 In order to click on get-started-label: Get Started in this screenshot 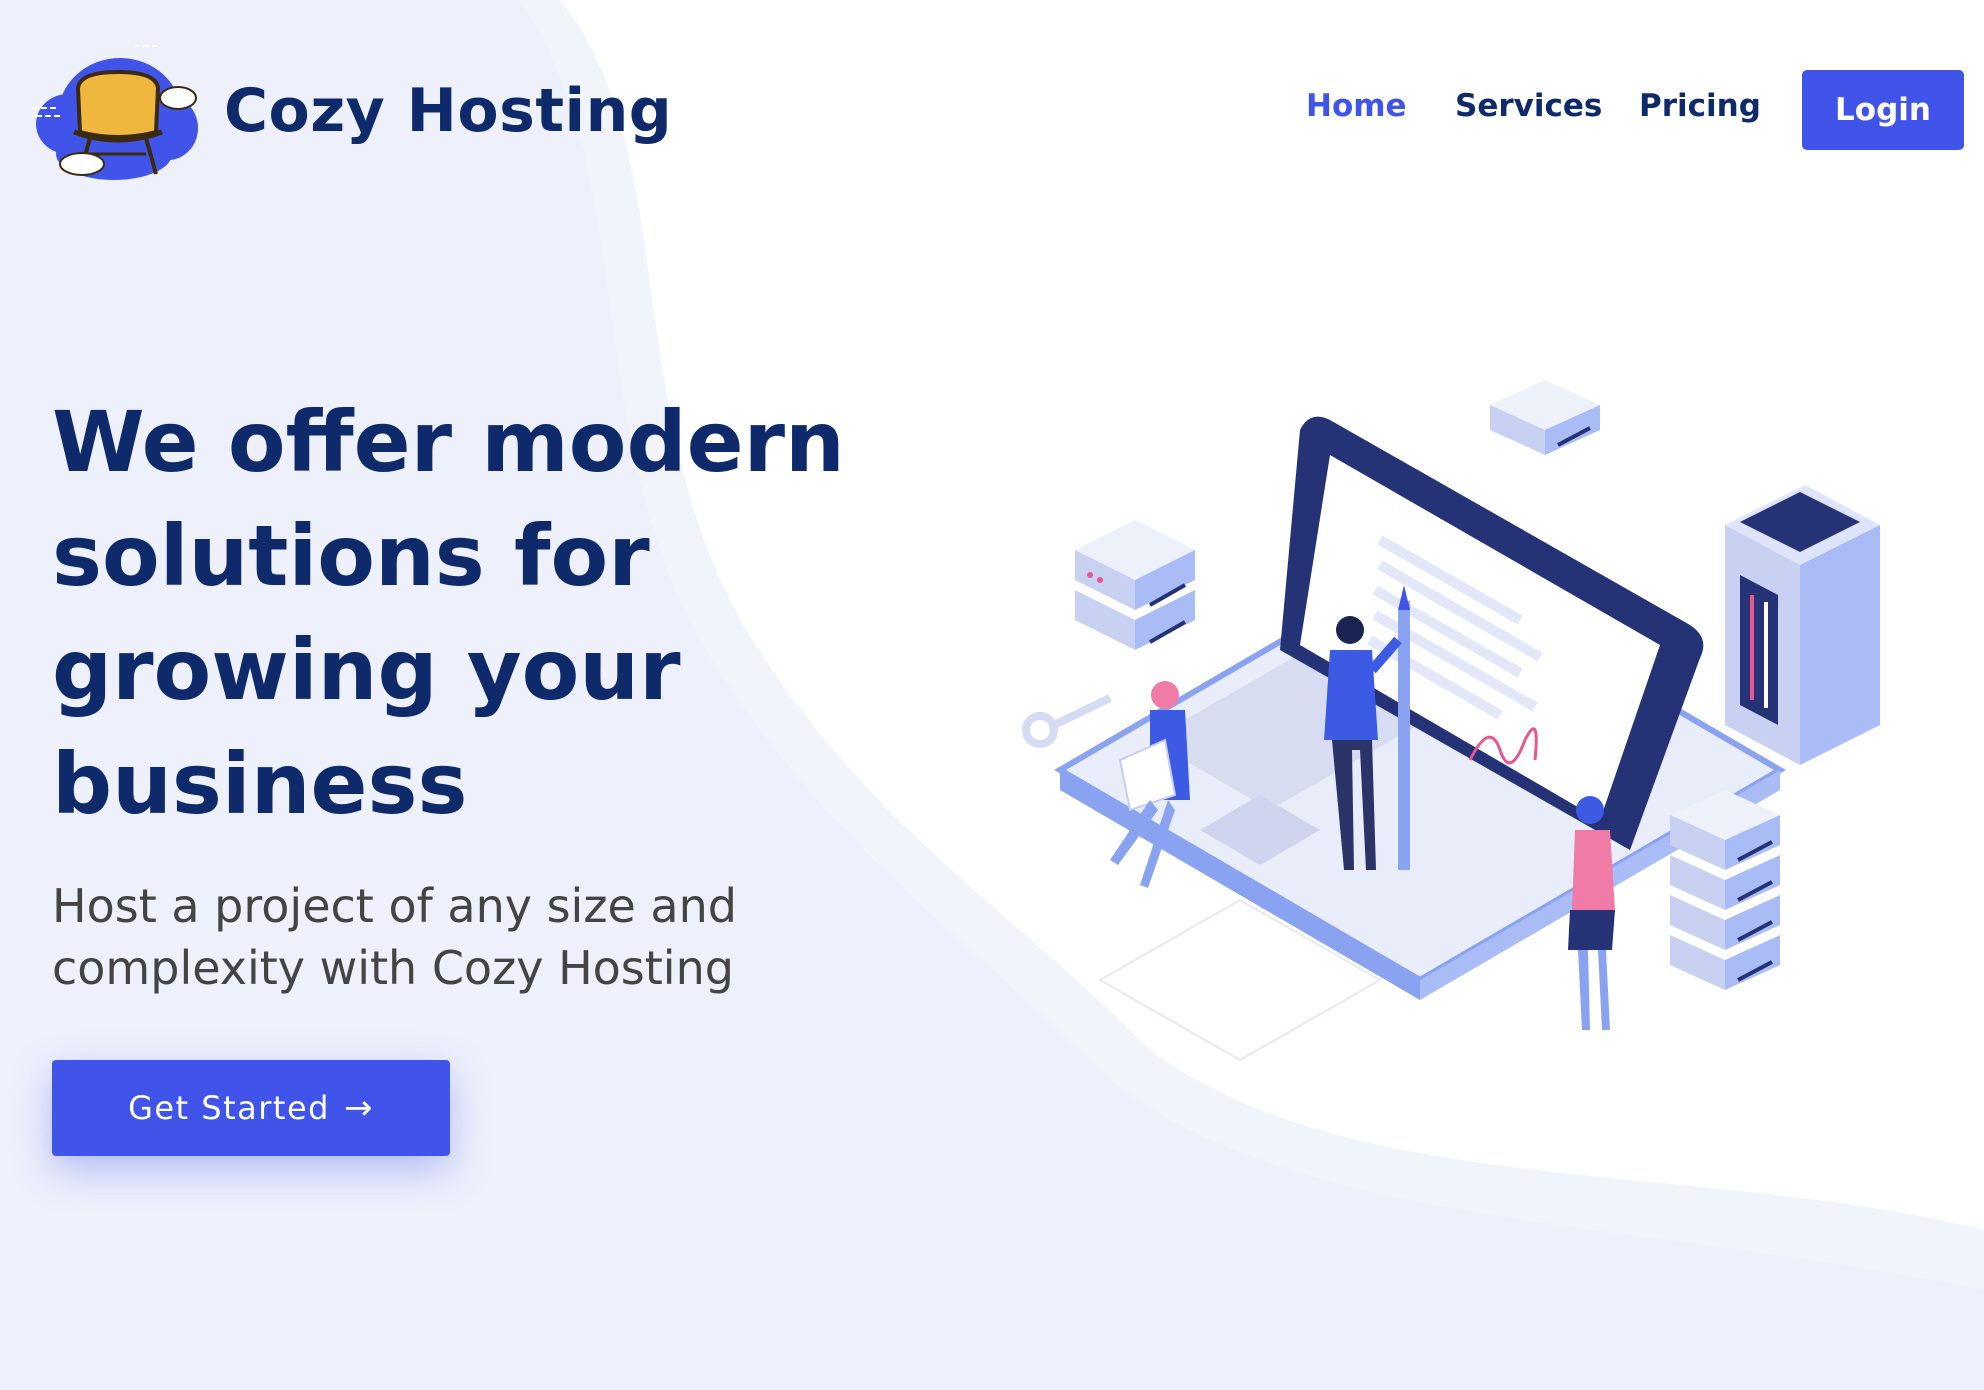, I will do `click(229, 1108)`.